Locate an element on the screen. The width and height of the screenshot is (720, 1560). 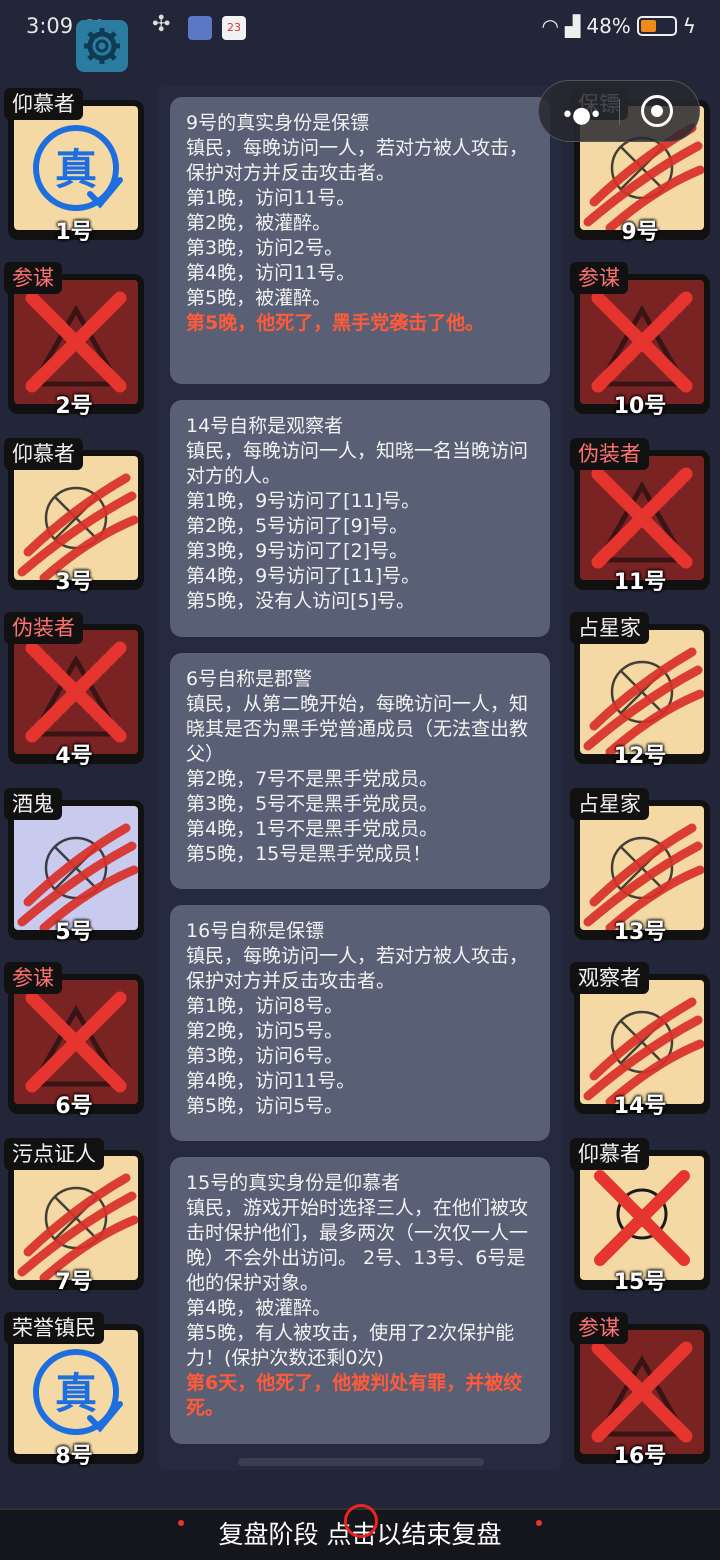
player-role-label: 酒鬼 is located at coordinates (33, 804).